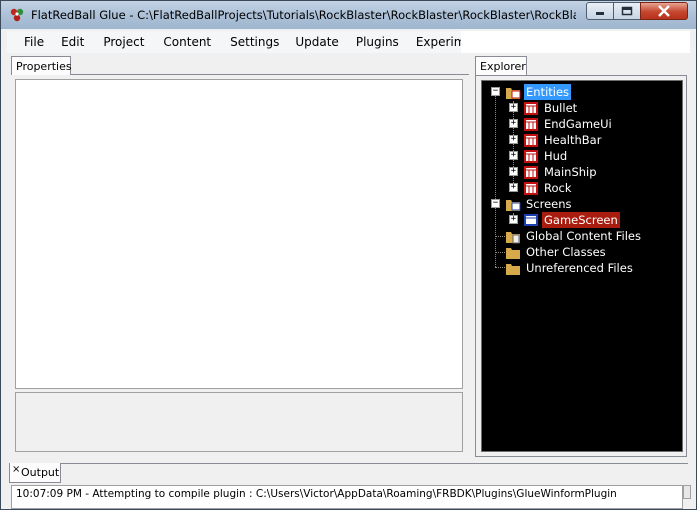  Describe the element at coordinates (270, 74) in the screenshot. I see `properties-tab-strip-line` at that location.